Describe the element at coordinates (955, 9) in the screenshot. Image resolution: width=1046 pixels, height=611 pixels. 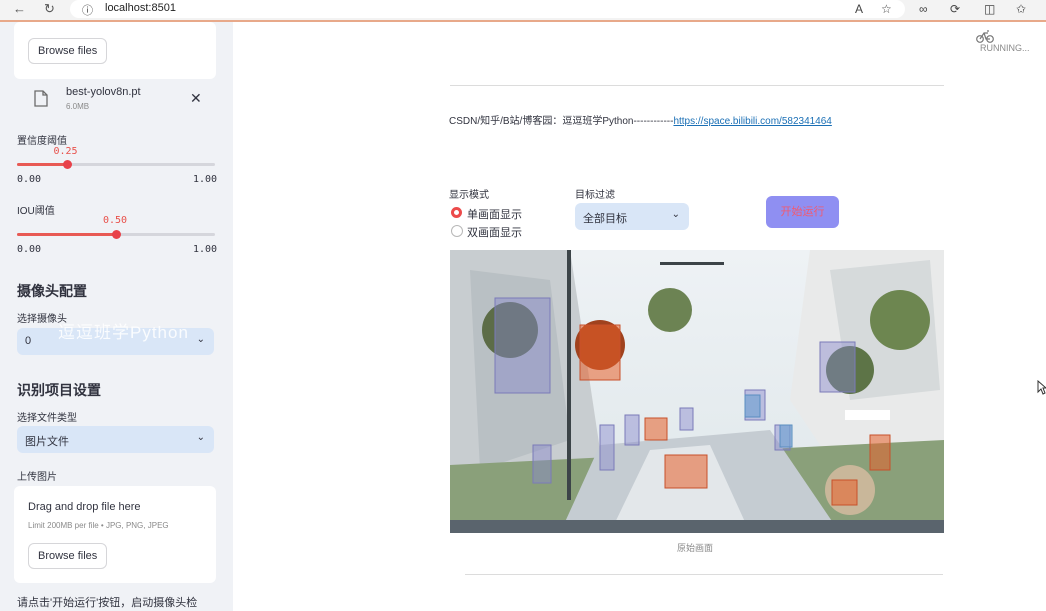
I see `copilot-icon: ⟳` at that location.